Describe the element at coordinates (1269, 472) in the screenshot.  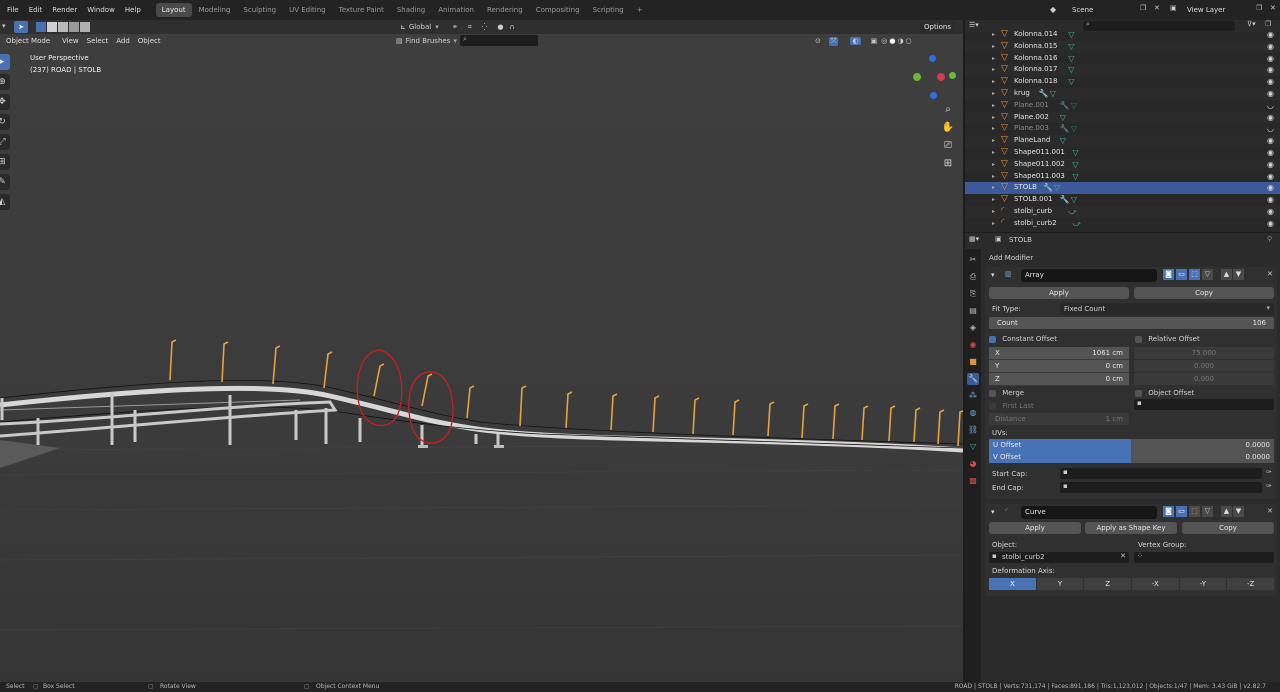
I see `eyedropper-icon: ✑` at that location.